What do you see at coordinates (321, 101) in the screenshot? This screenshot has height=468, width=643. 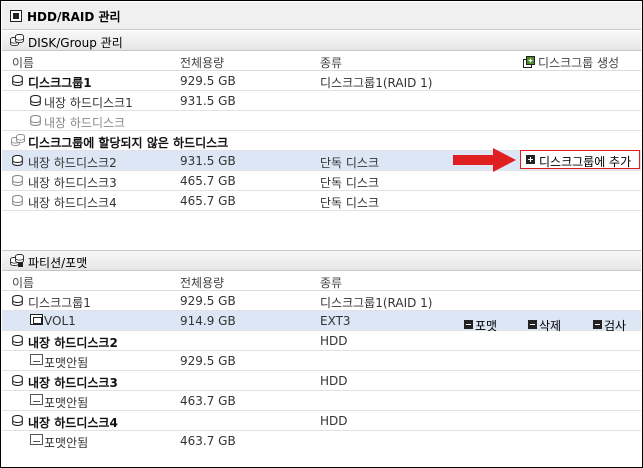 I see `group-member-row: 내장 하드디스크1 931.5 GB` at bounding box center [321, 101].